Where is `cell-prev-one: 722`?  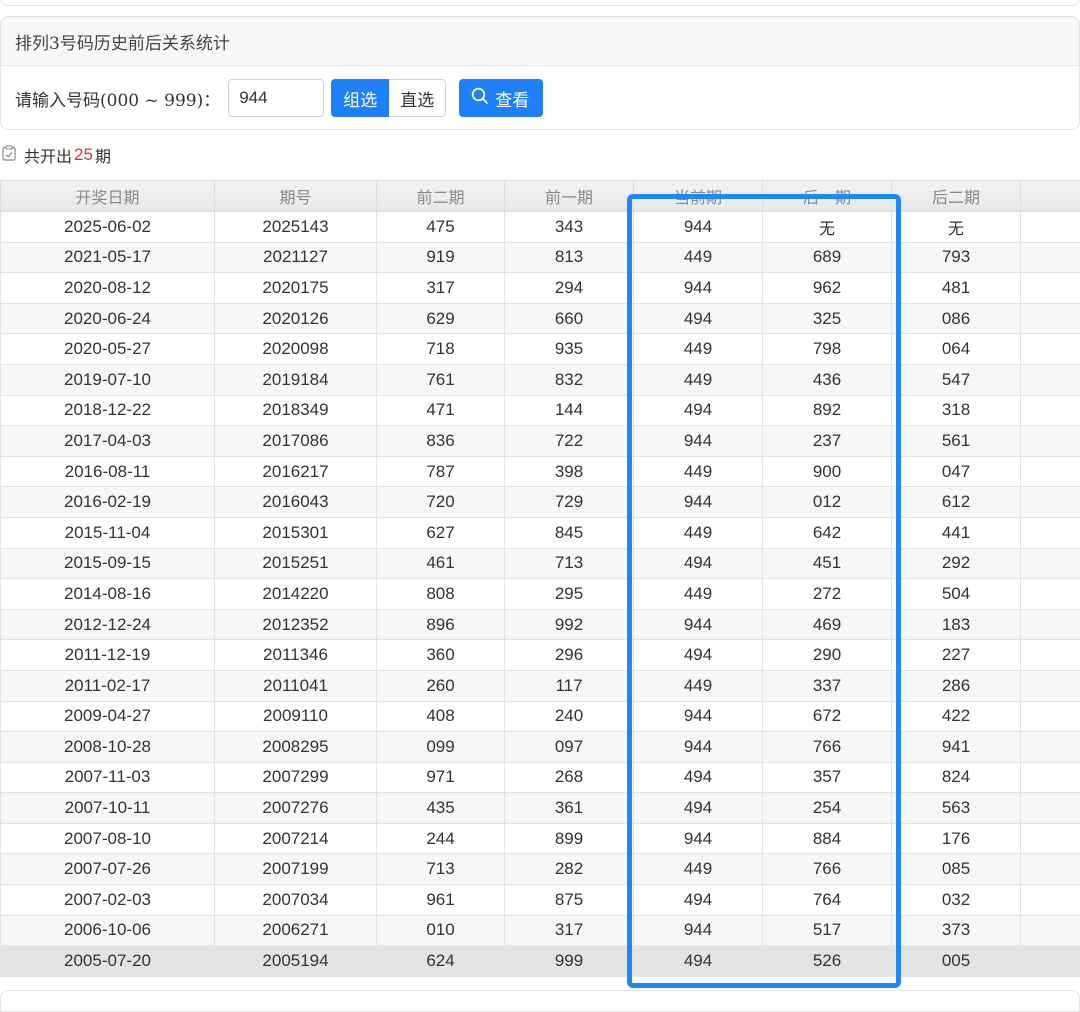
cell-prev-one: 722 is located at coordinates (569, 441).